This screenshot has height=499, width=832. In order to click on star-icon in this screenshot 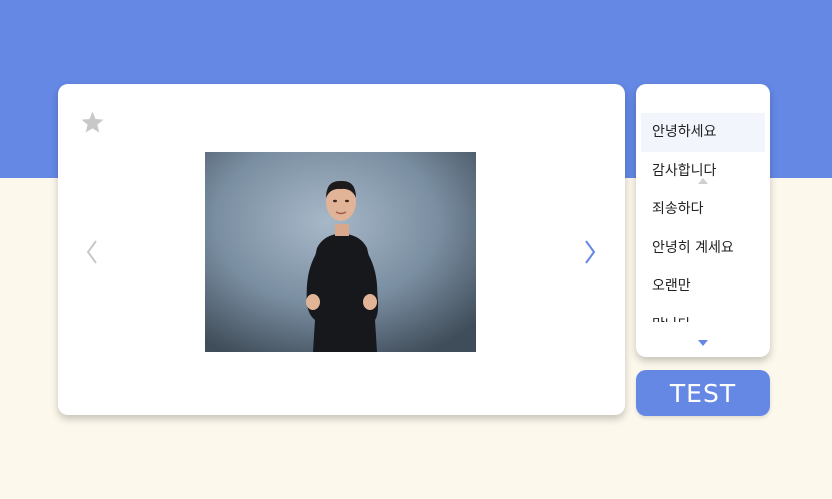, I will do `click(92, 122)`.